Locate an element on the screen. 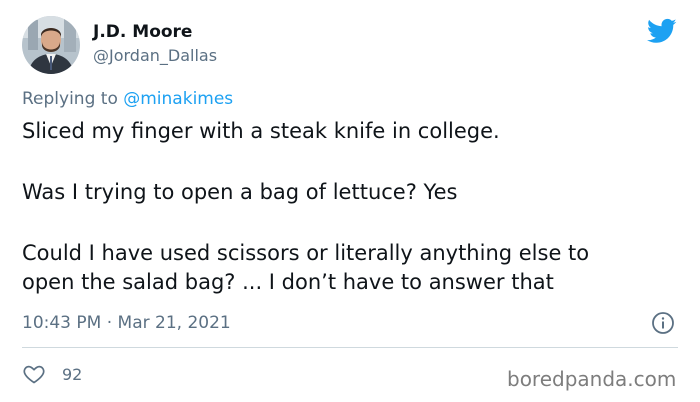 The image size is (700, 402). avatar-image is located at coordinates (51, 45).